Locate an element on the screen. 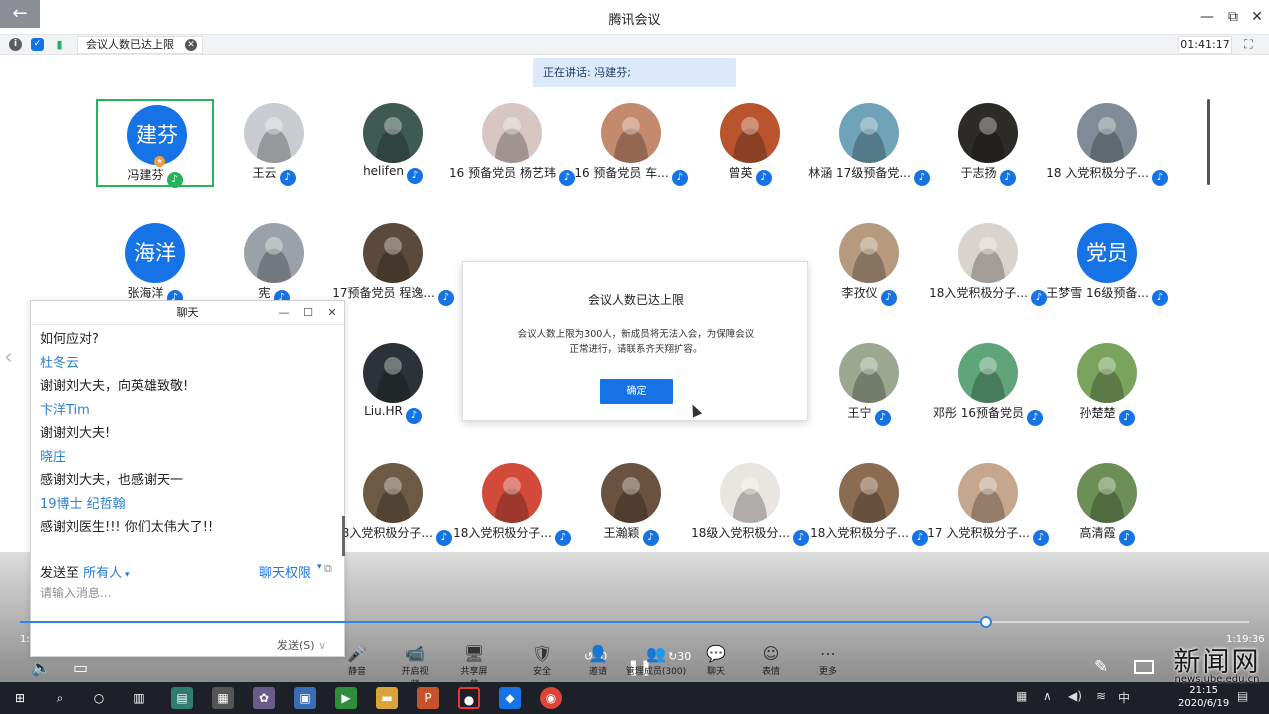  taskbar-clock: 21:15 2020/6/19 is located at coordinates (1203, 697).